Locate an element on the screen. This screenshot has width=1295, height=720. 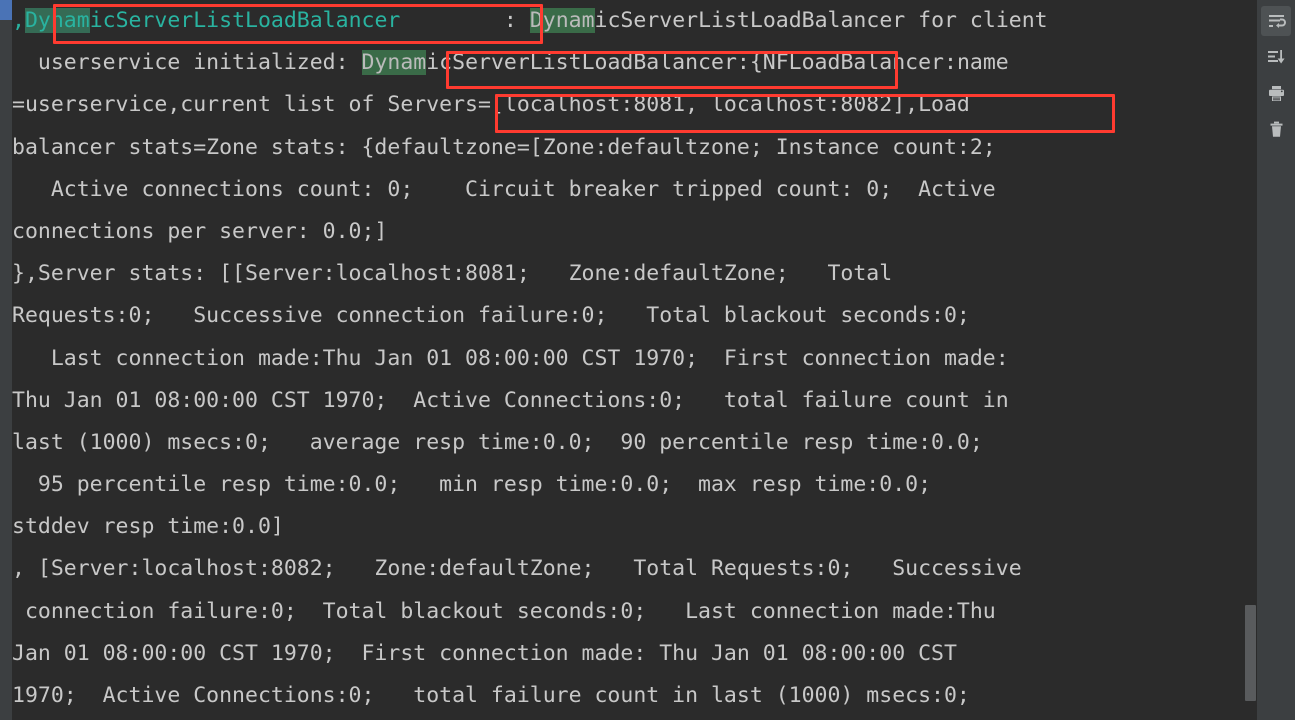
print-icon is located at coordinates (1276, 93).